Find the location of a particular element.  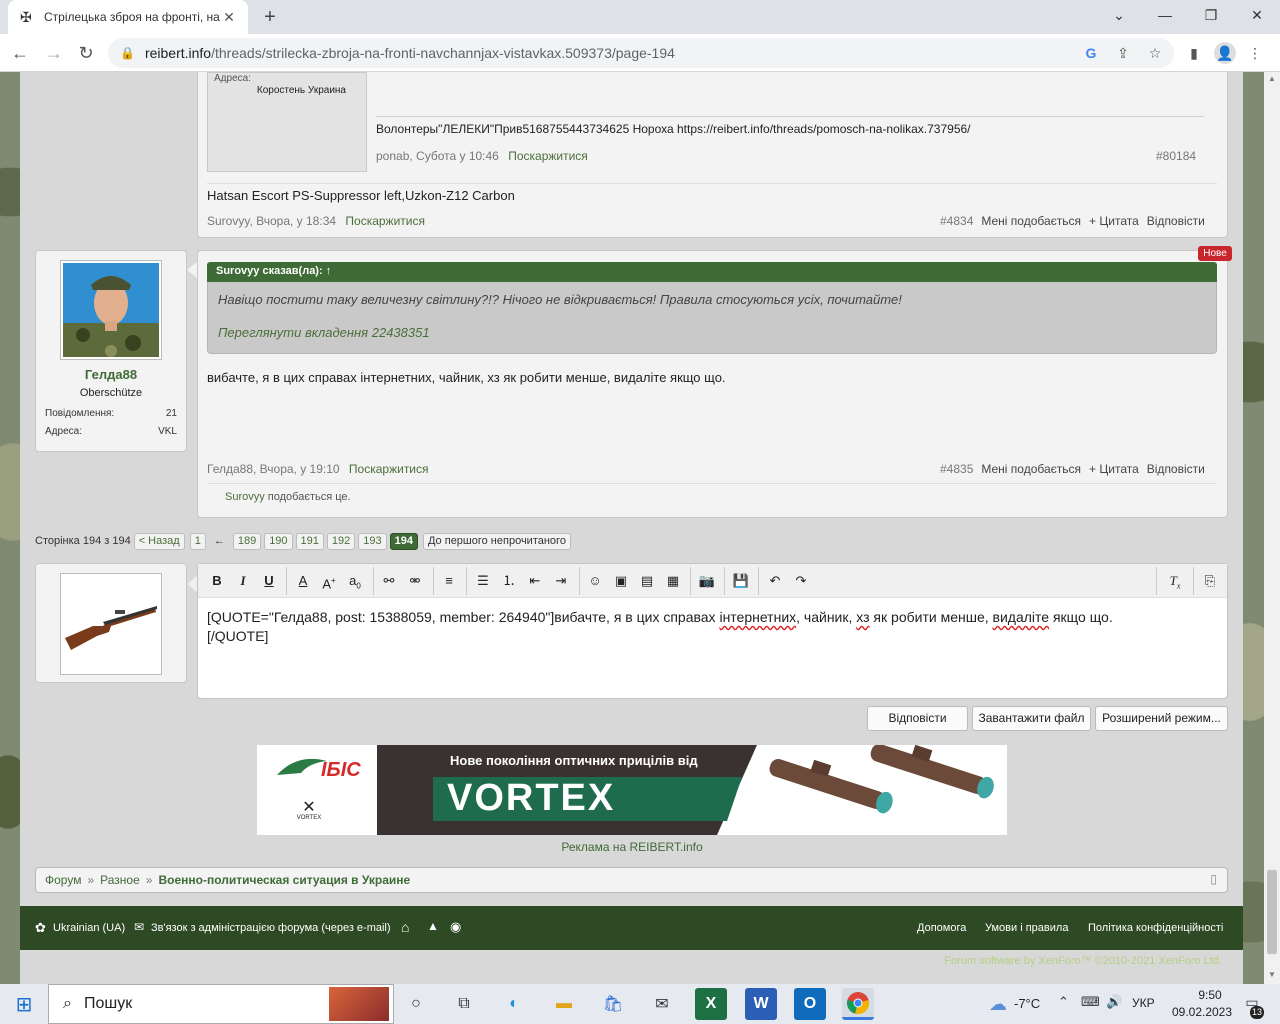

indent-icon: ⇥ is located at coordinates (561, 581).